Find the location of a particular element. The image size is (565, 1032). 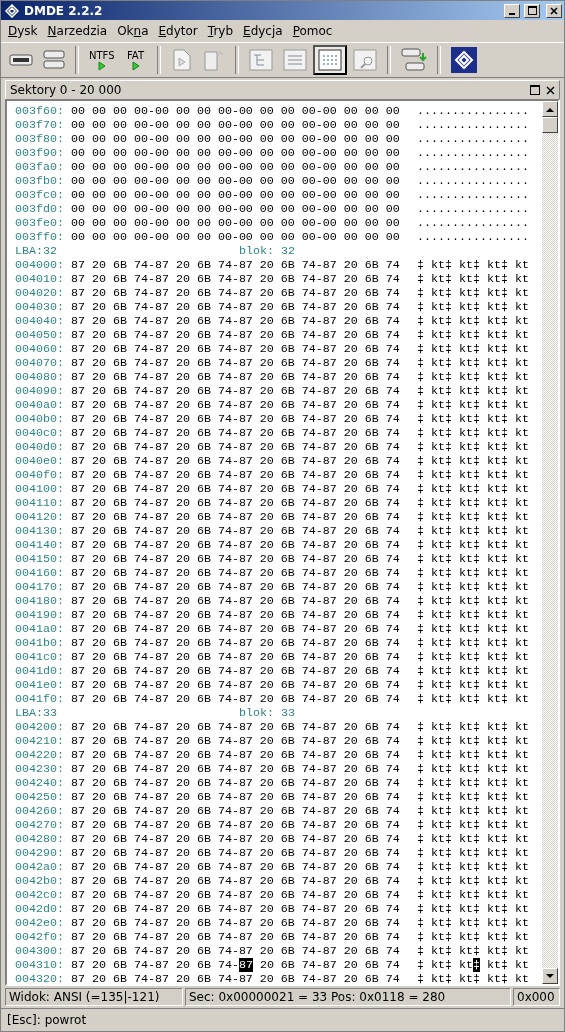

toolbar-button is located at coordinates (329, 60).